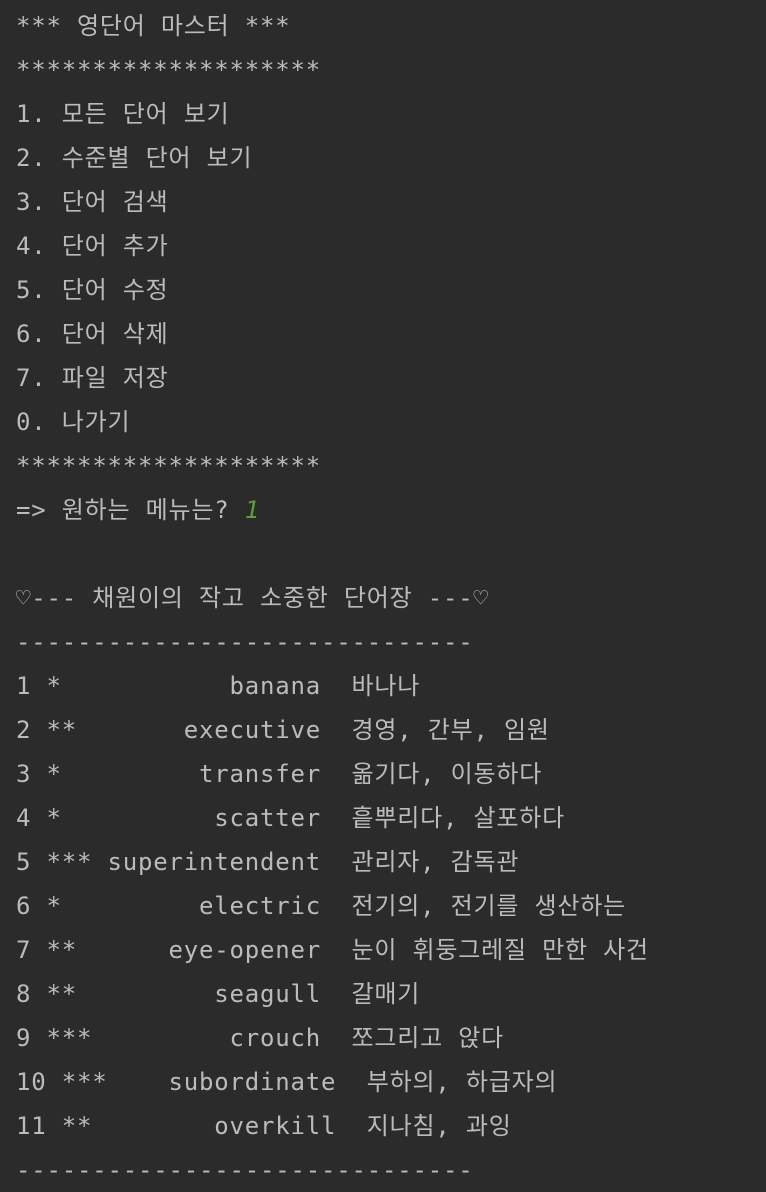 Image resolution: width=766 pixels, height=1192 pixels. I want to click on word-row: 1 * banana 바나나, so click(391, 686).